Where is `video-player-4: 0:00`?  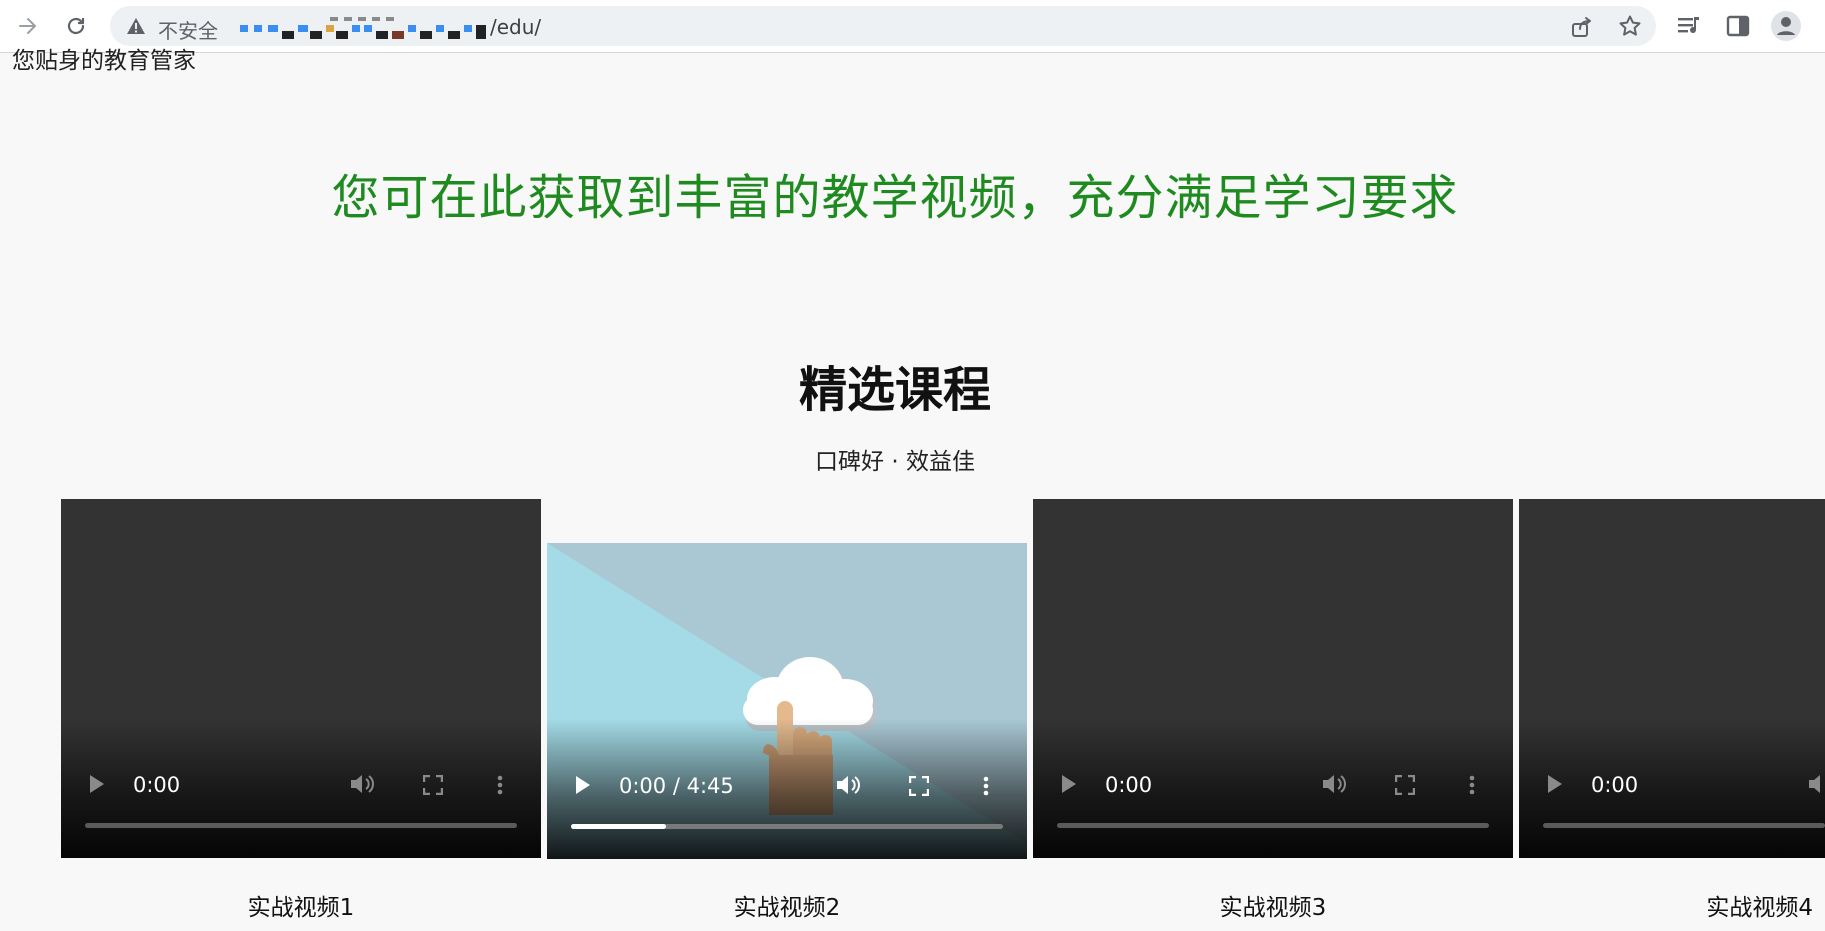 video-player-4: 0:00 is located at coordinates (1672, 678).